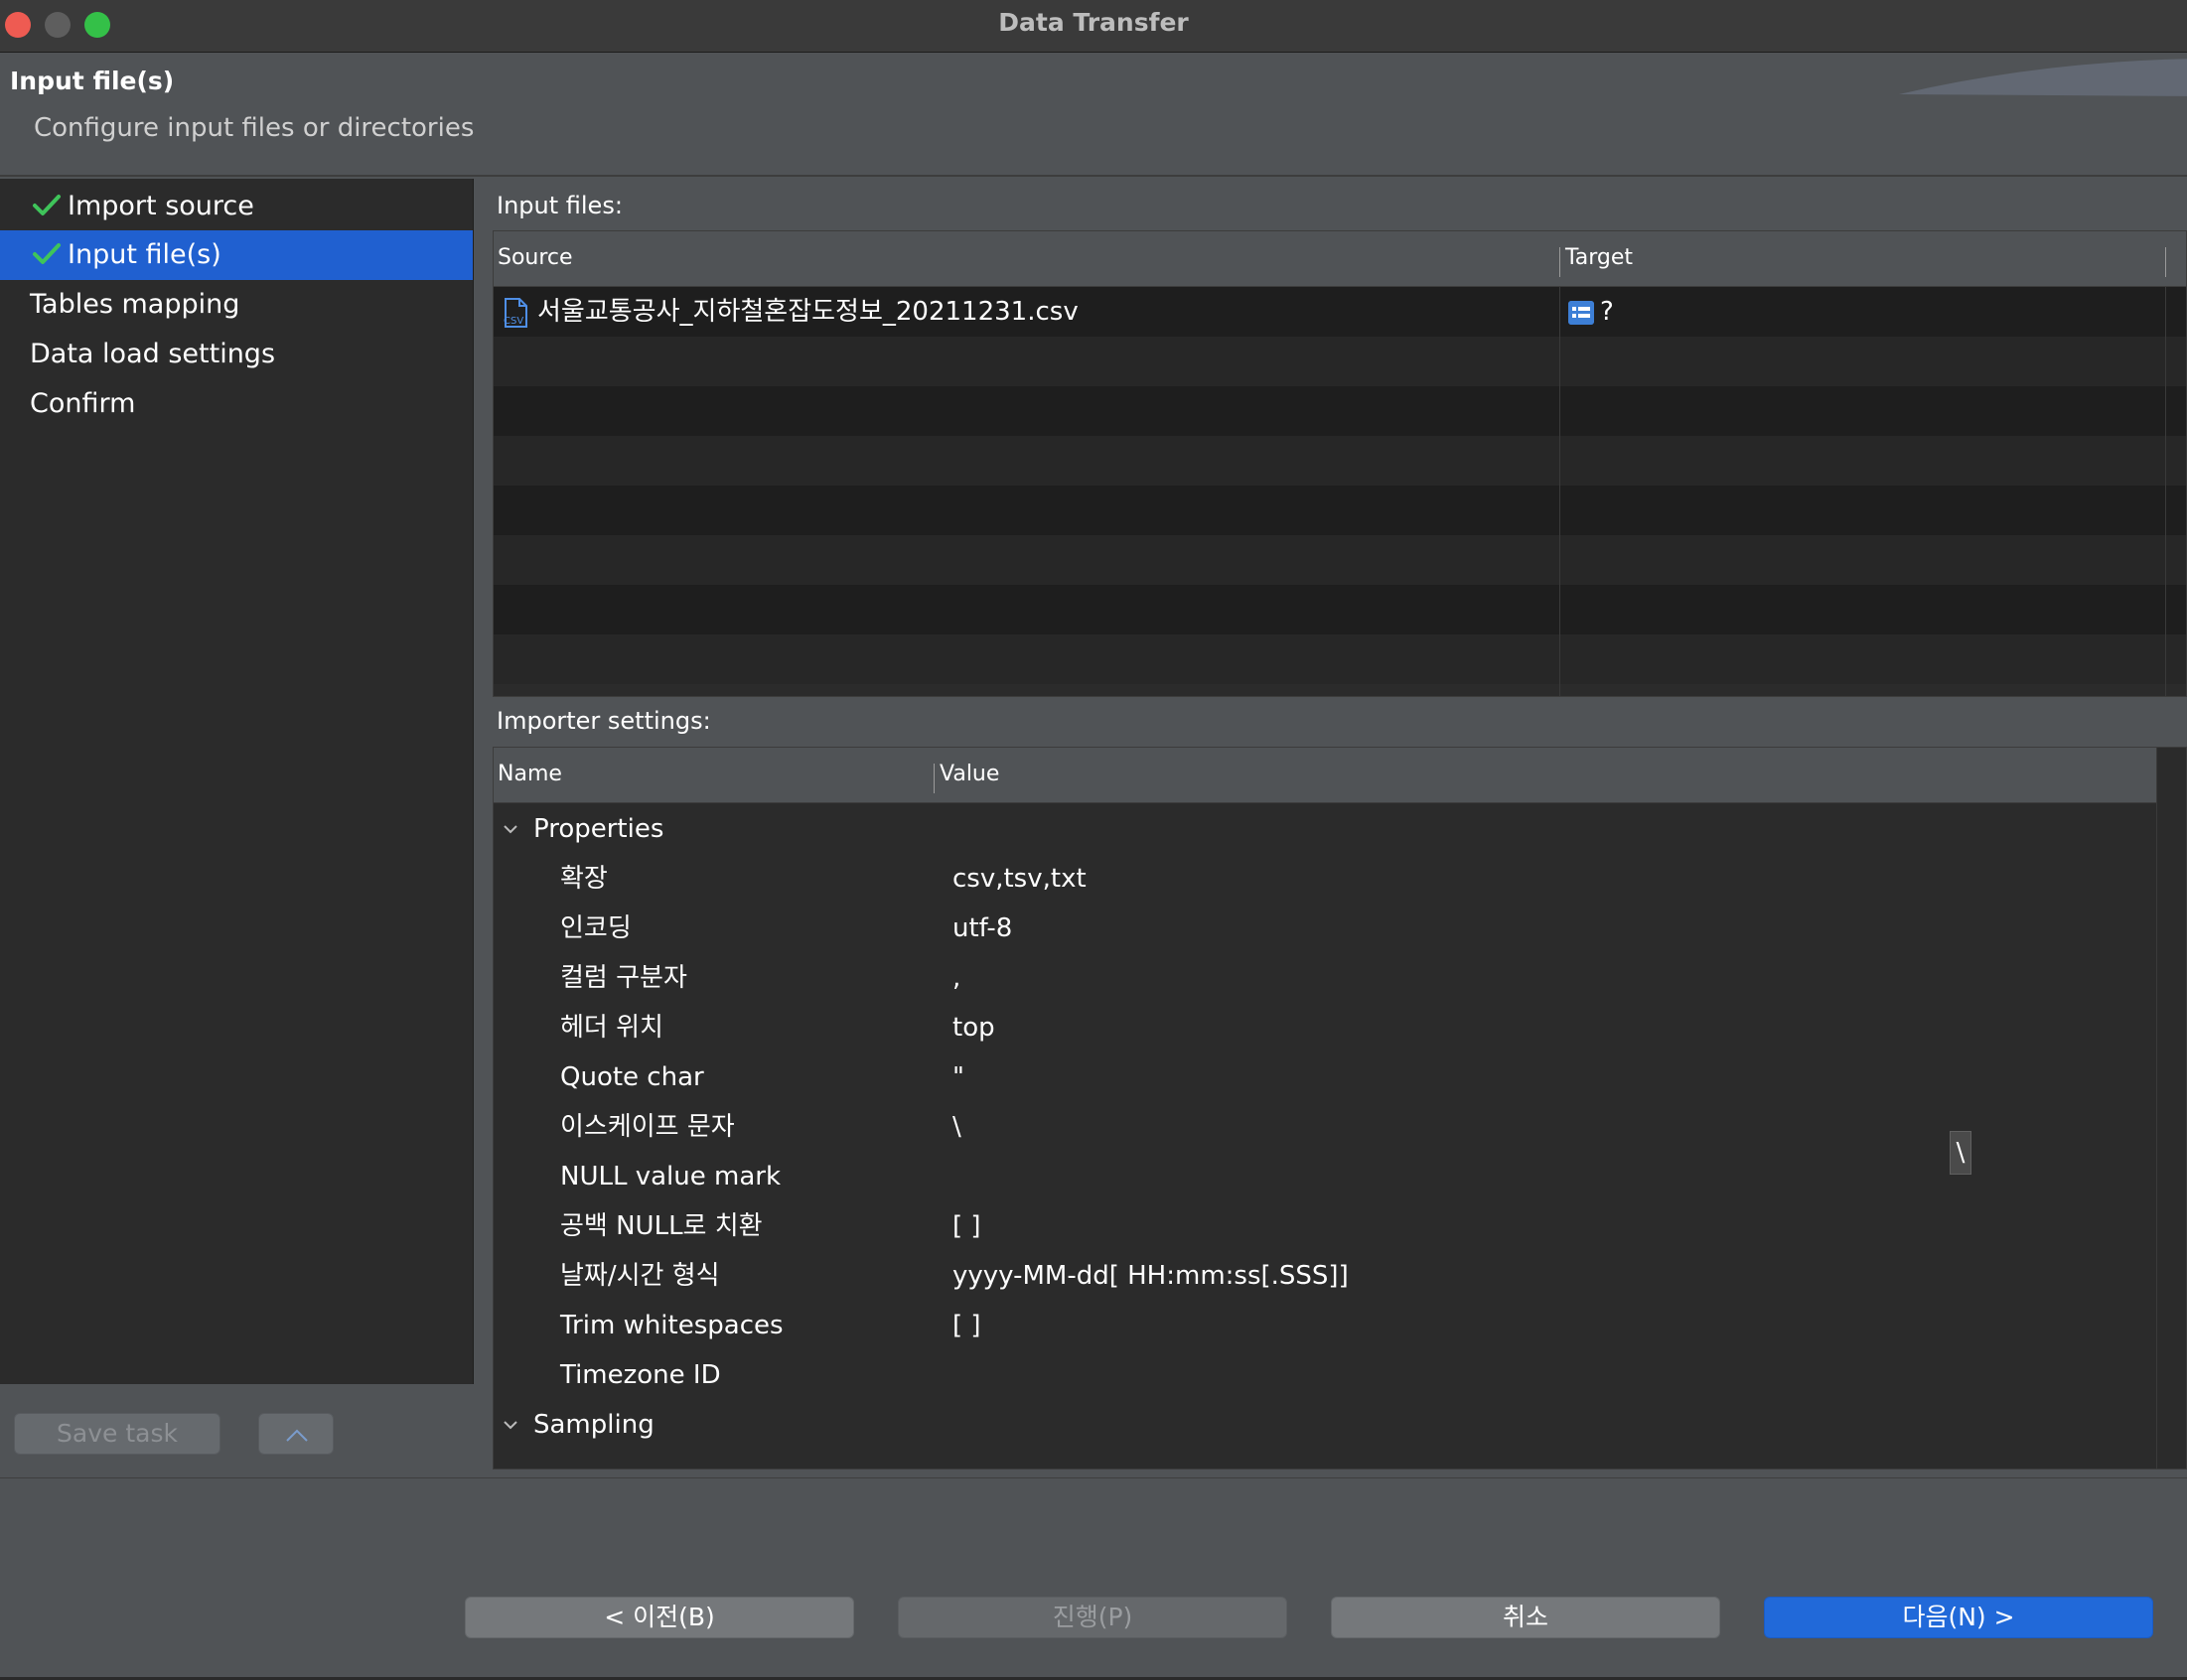 The width and height of the screenshot is (2187, 1680). Describe the element at coordinates (117, 1434) in the screenshot. I see `save-task-button: Save task` at that location.